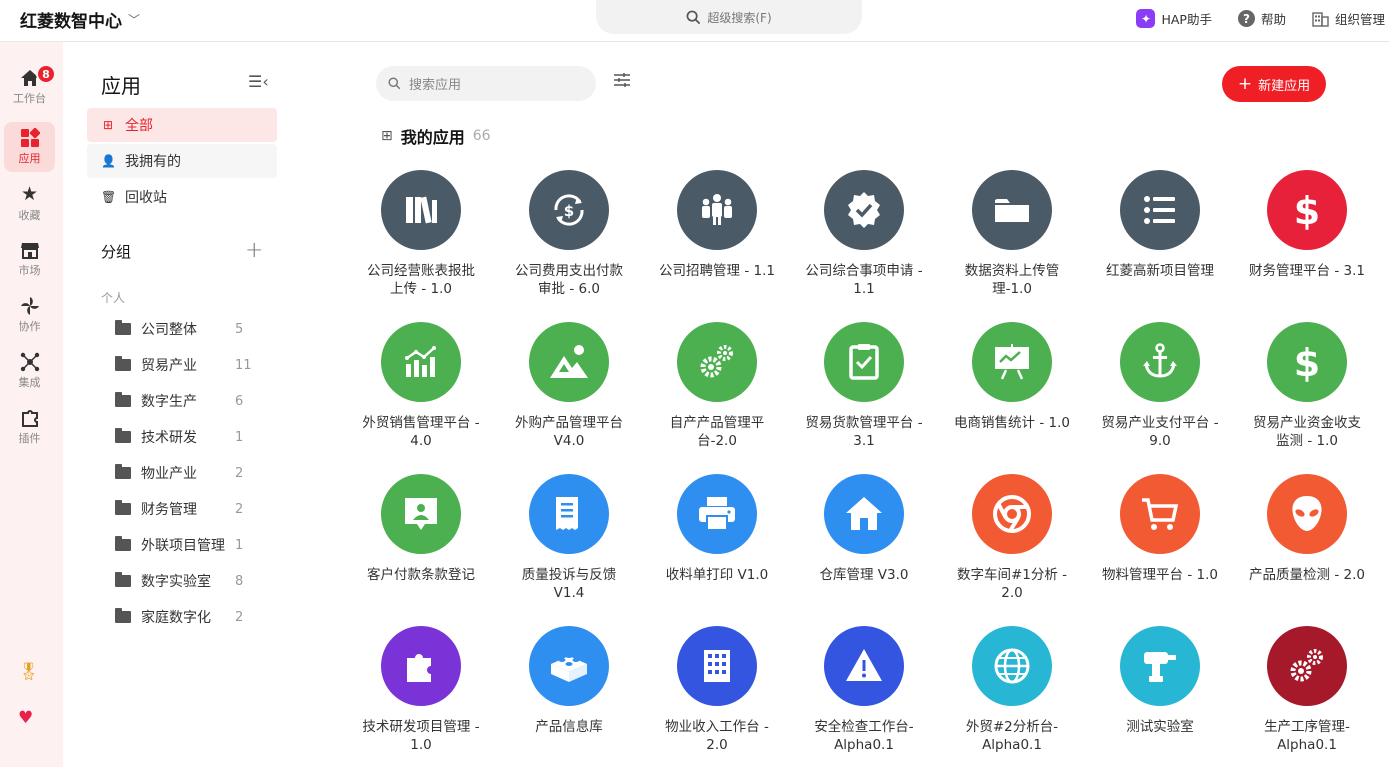 The width and height of the screenshot is (1389, 767). What do you see at coordinates (29, 147) in the screenshot?
I see `rail-item-apps: 应用` at bounding box center [29, 147].